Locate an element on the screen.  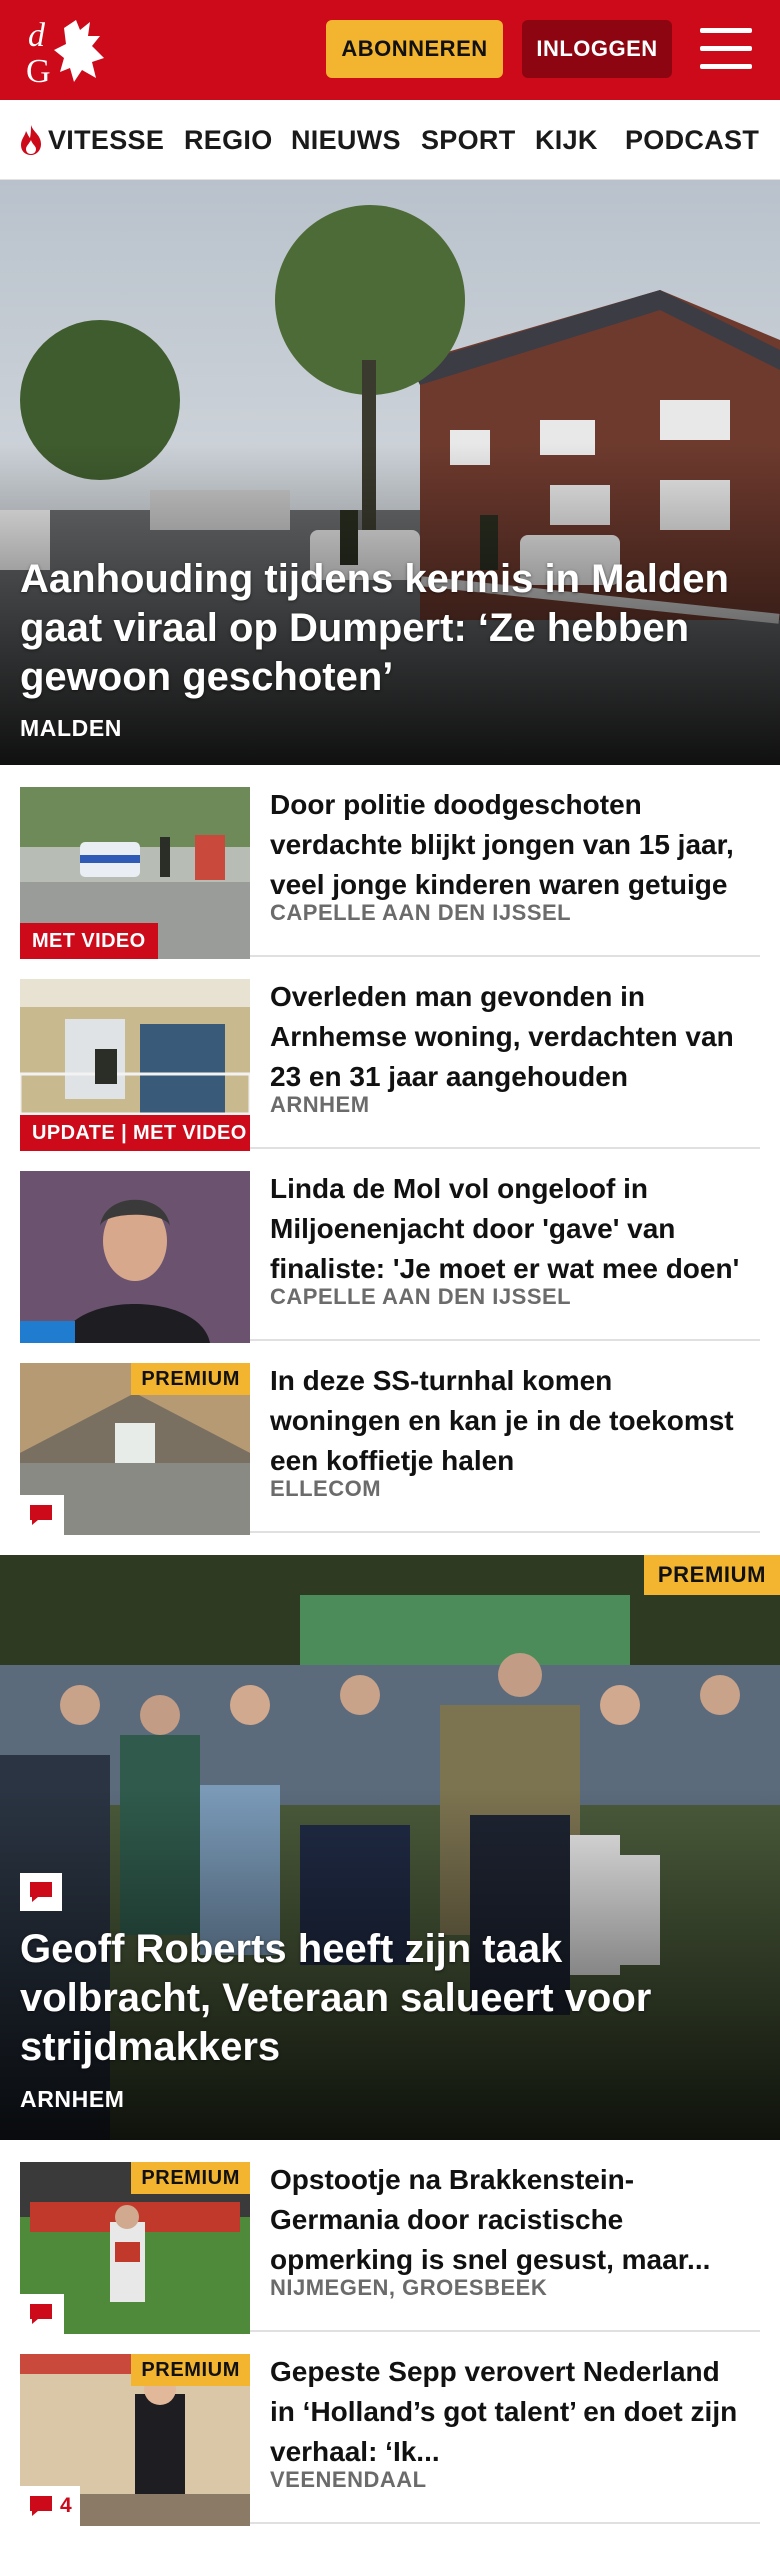
article-thumbnail: UPDATE | MET VIDEO is located at coordinates (135, 1065).